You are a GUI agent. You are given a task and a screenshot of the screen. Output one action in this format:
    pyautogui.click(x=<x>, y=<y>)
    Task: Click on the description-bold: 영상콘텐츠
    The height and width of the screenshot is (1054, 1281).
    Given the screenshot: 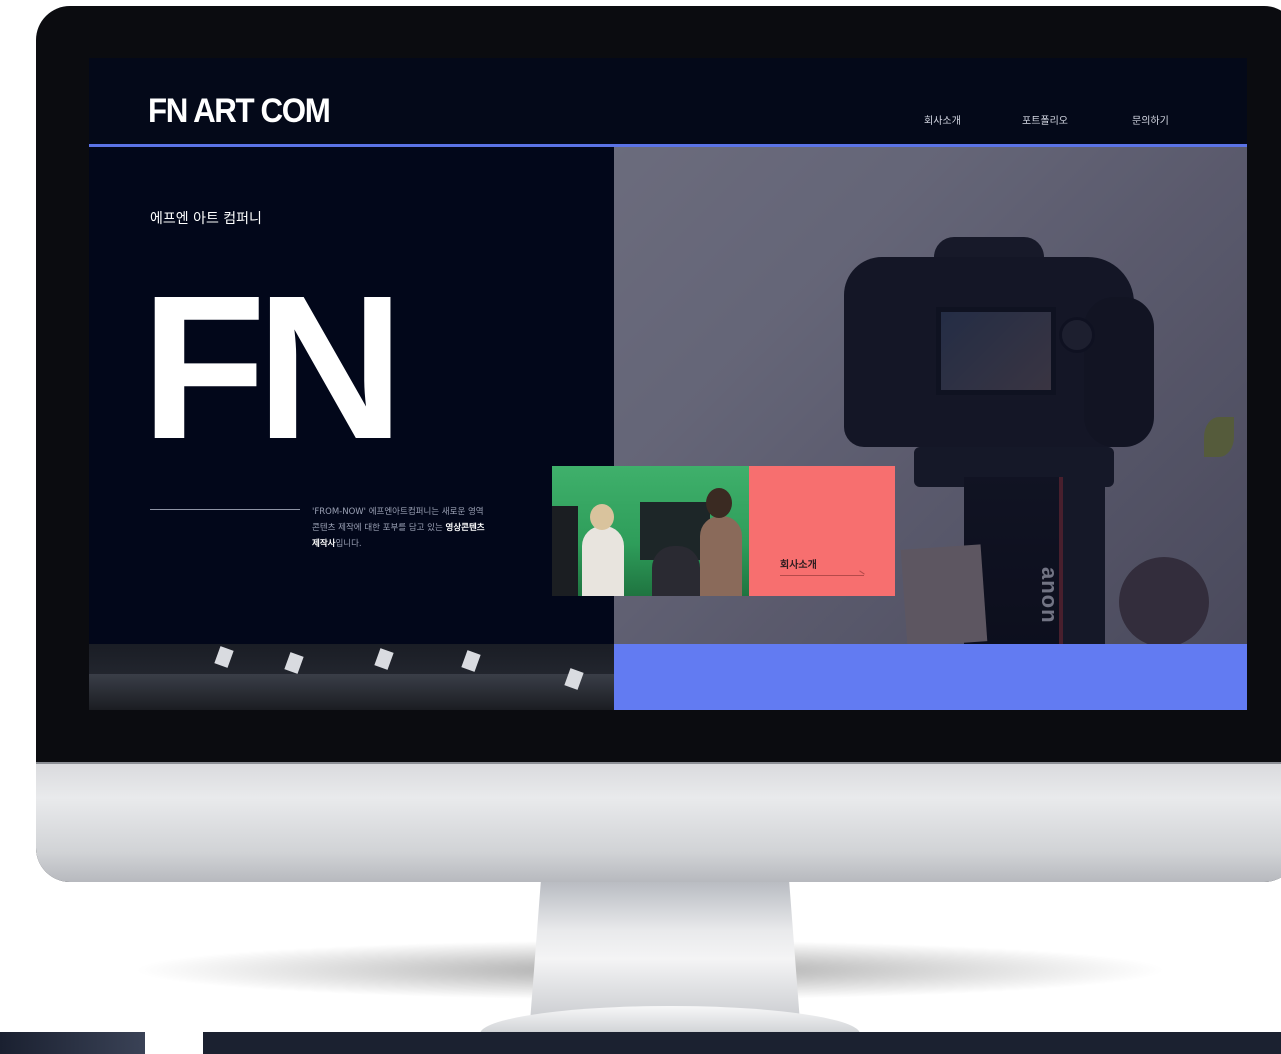 What is the action you would take?
    pyautogui.click(x=465, y=528)
    